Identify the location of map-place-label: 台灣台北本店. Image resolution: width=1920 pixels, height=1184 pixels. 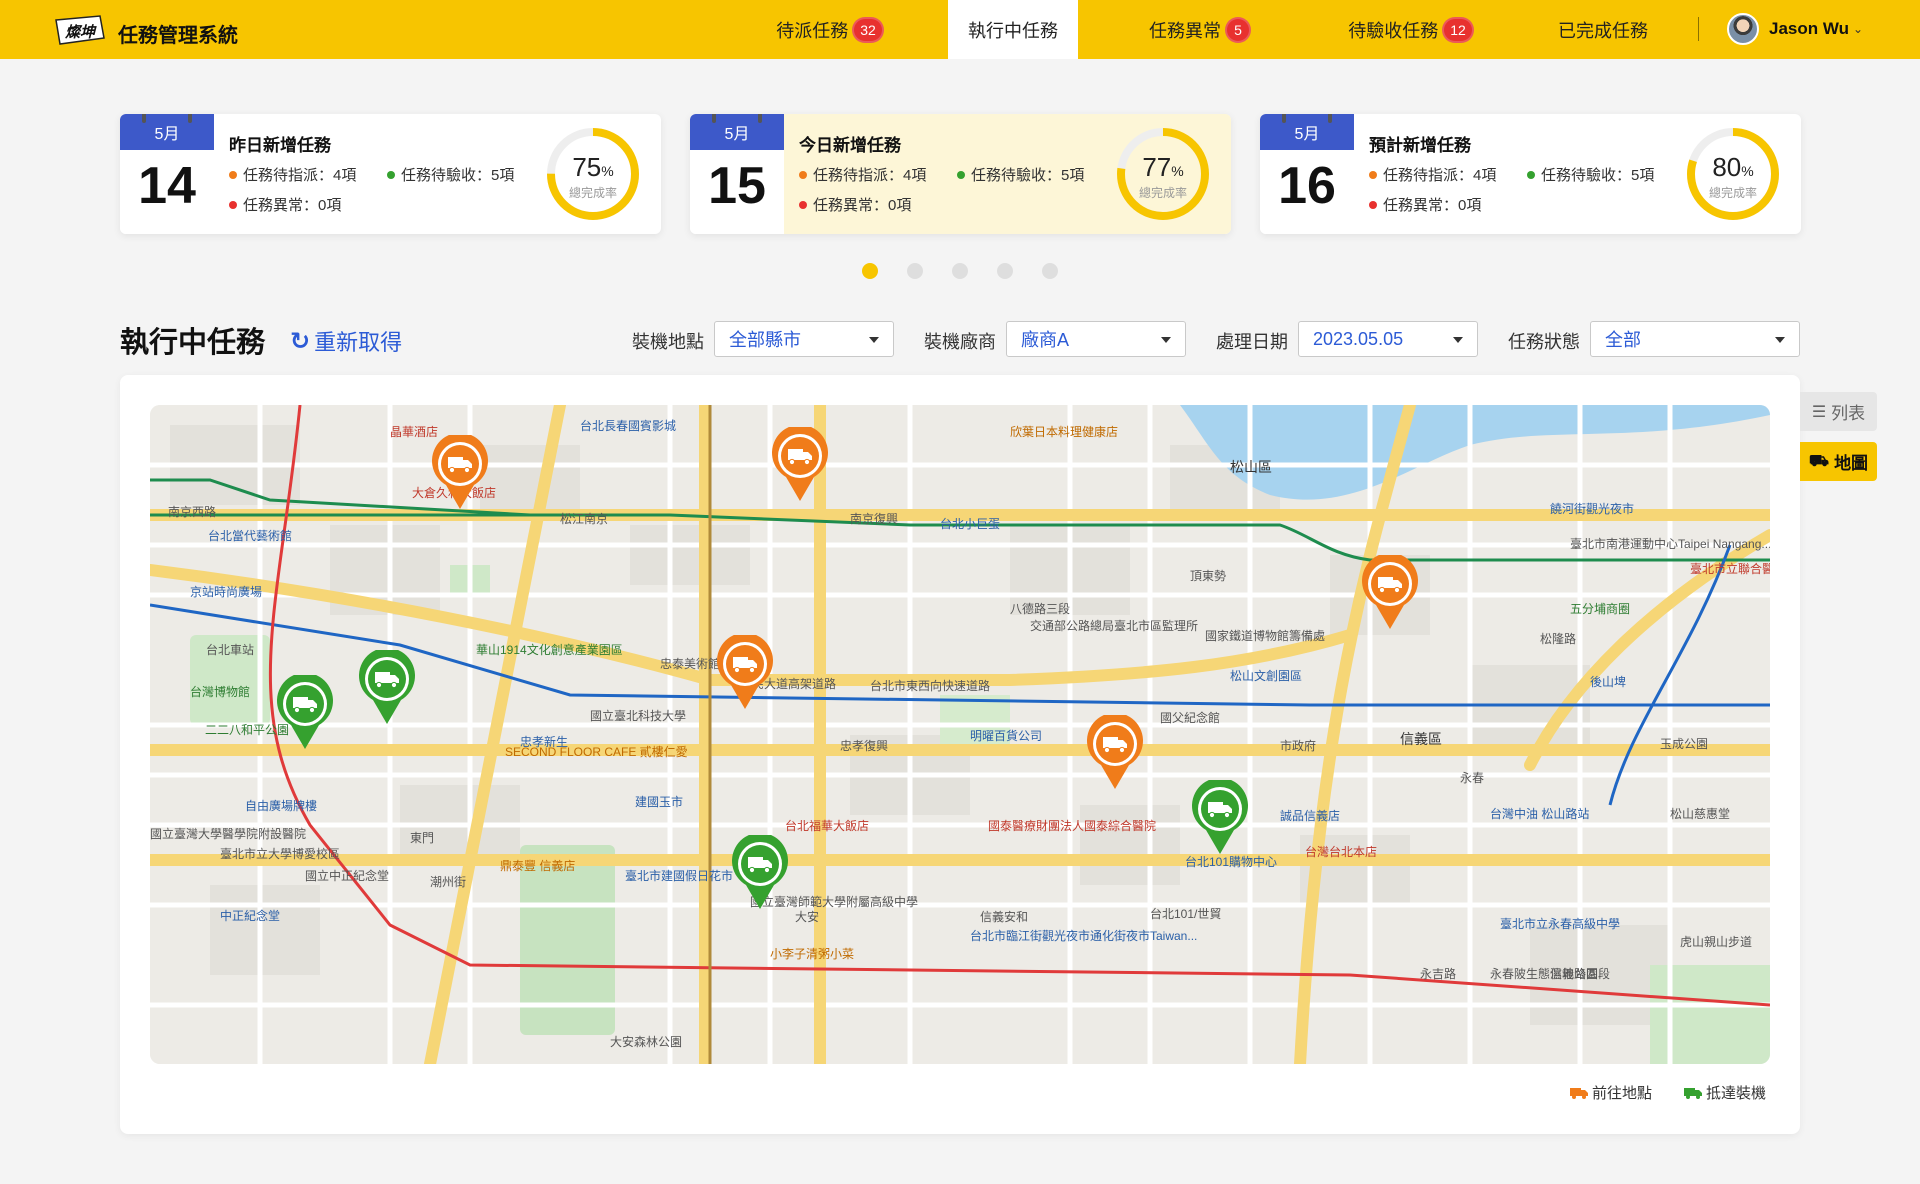
(1341, 852).